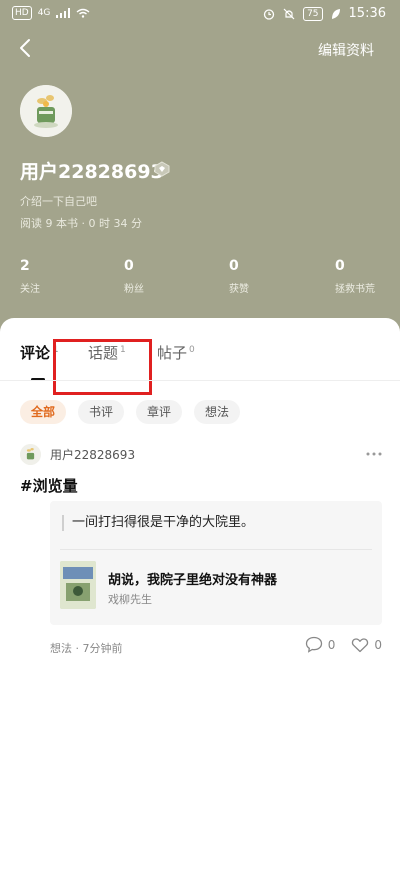 The image size is (400, 888). I want to click on back-button, so click(26, 48).